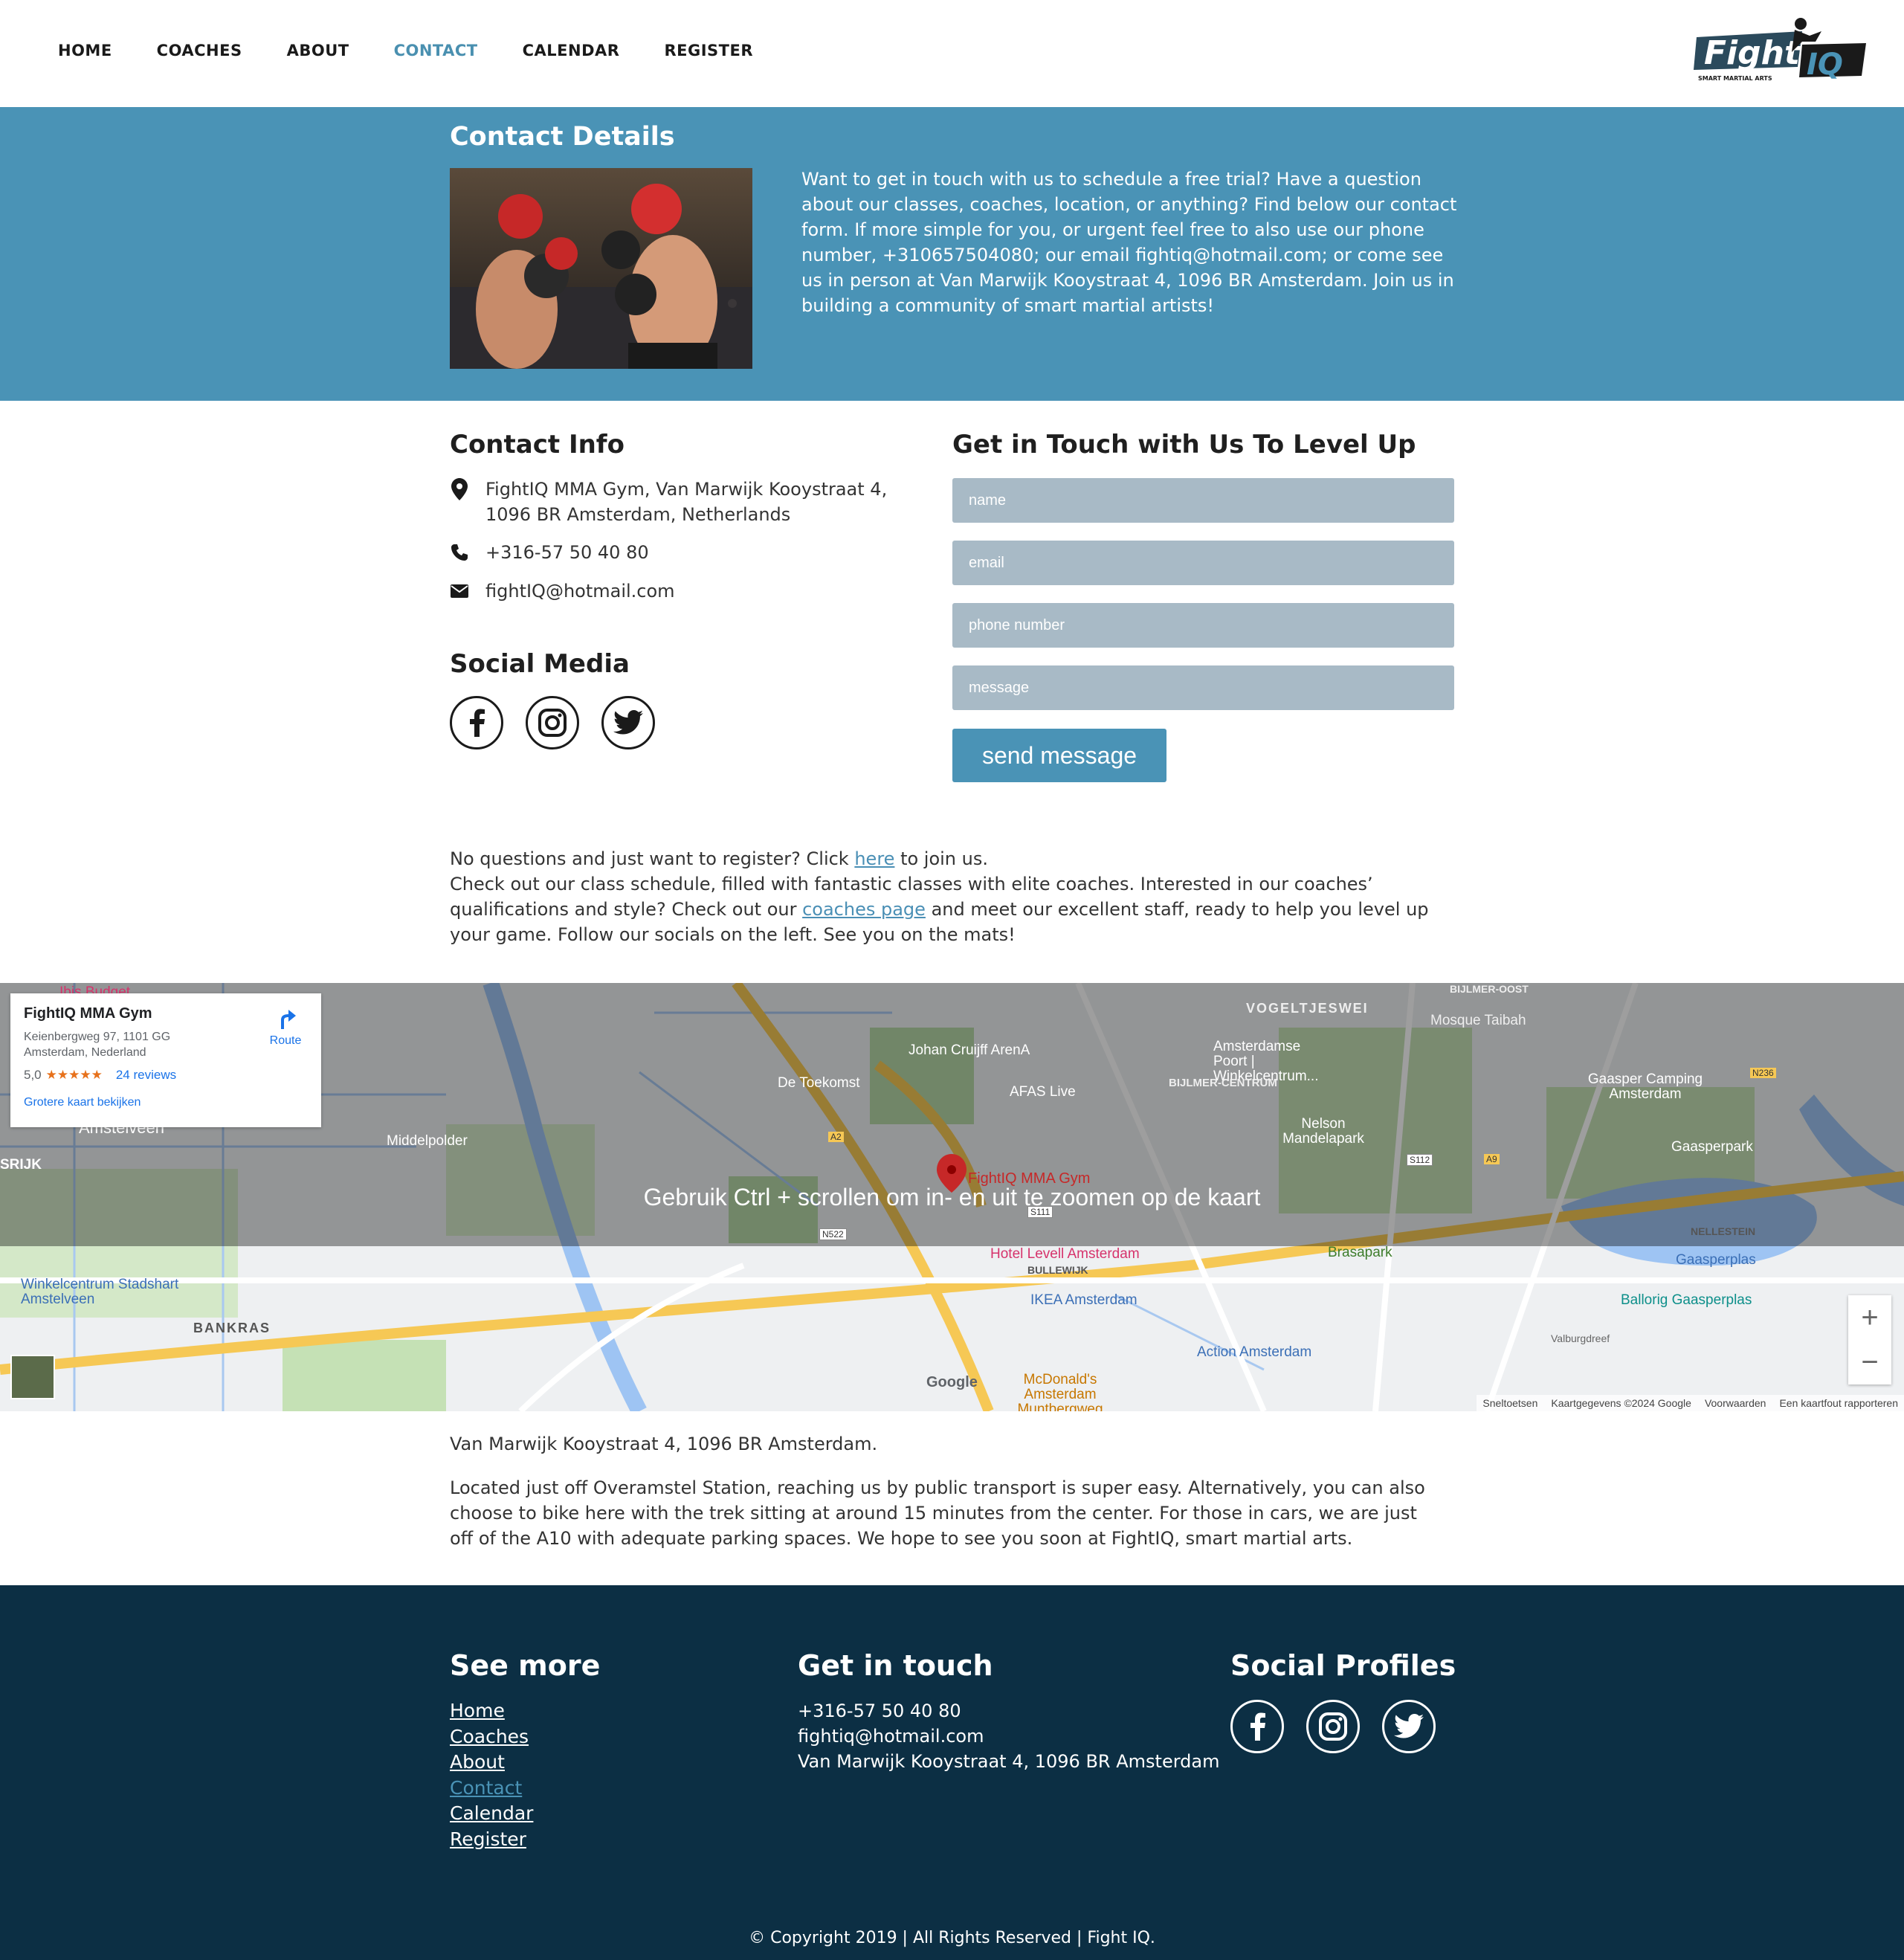  I want to click on email-field: email, so click(1203, 563).